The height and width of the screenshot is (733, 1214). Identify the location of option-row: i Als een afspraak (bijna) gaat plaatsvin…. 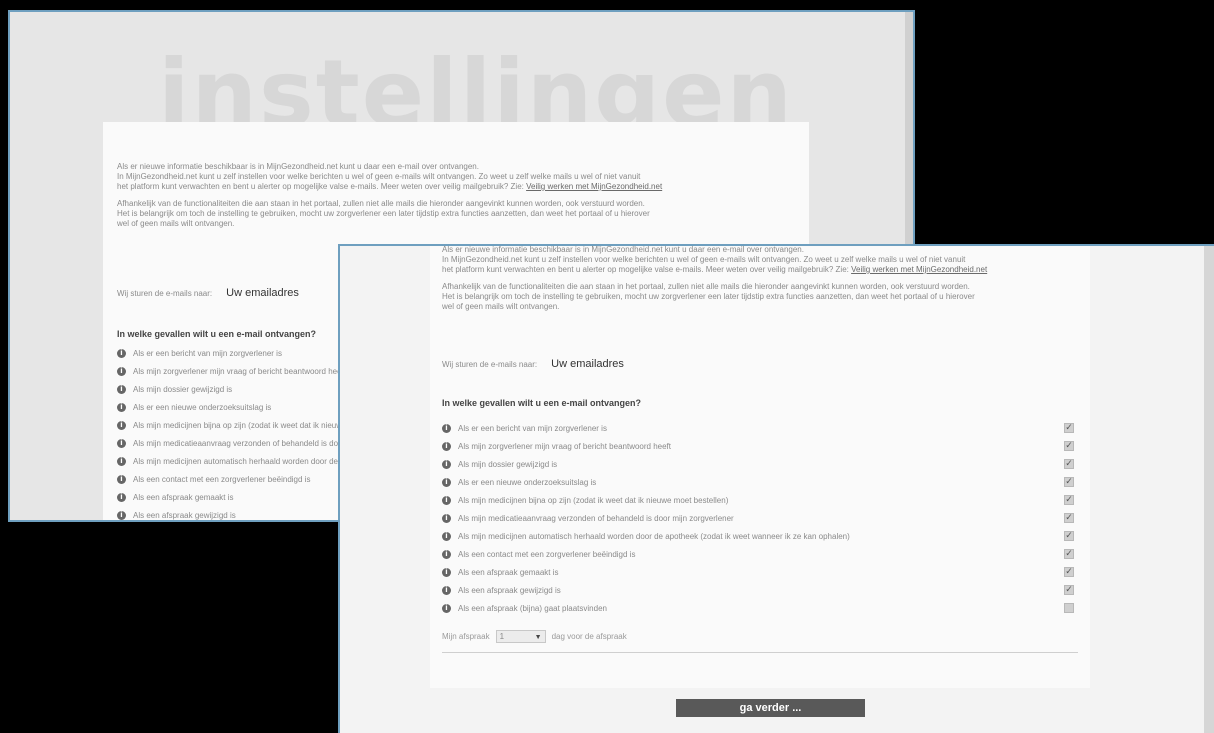
(758, 608).